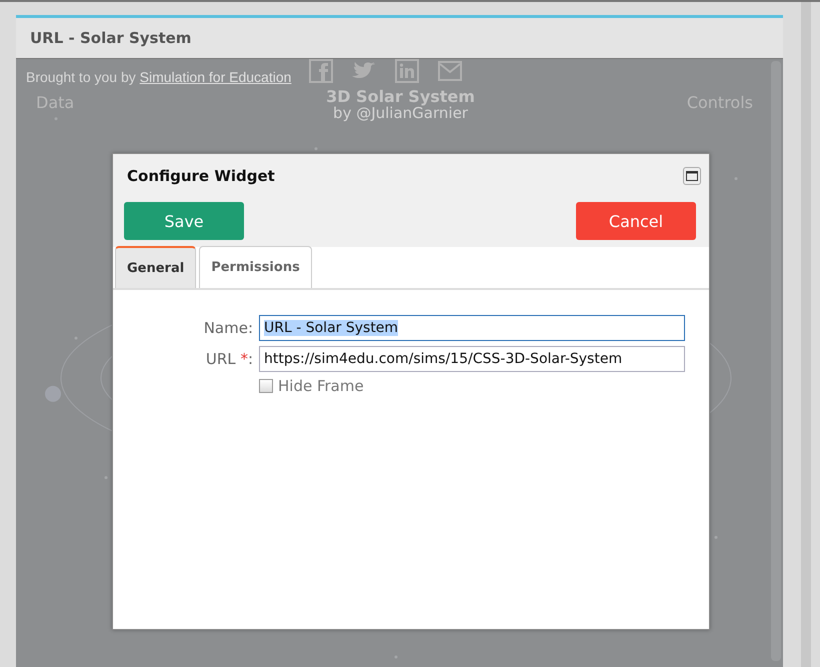 Image resolution: width=820 pixels, height=667 pixels. Describe the element at coordinates (229, 359) in the screenshot. I see `field-label: URL *:` at that location.